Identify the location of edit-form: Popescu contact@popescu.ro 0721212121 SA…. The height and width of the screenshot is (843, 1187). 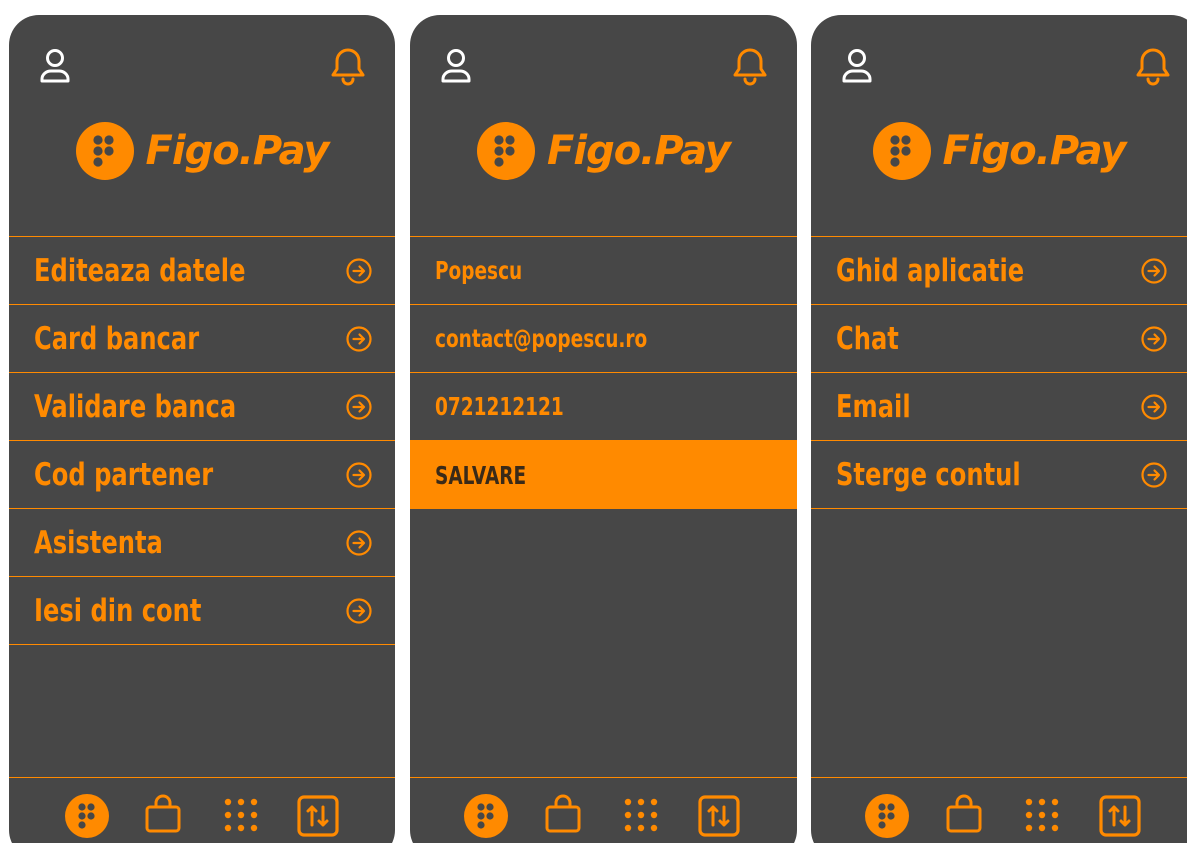
(603, 372).